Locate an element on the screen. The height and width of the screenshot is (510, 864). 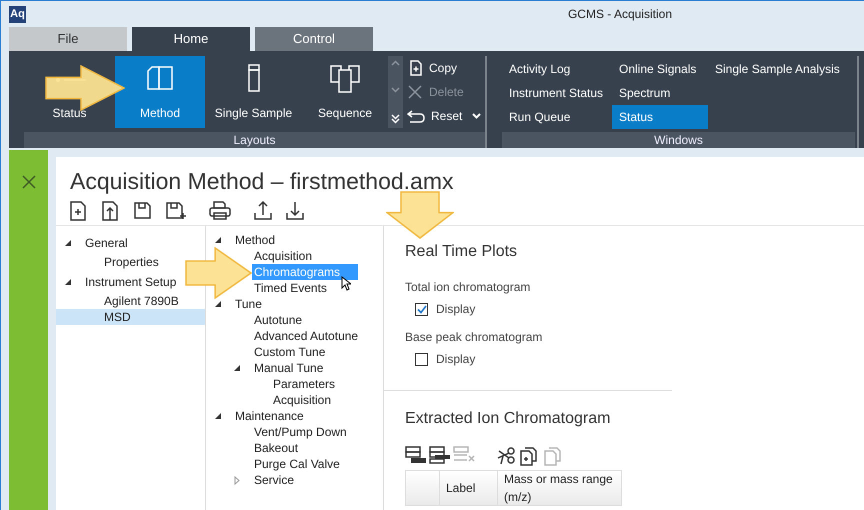
tree-item: Advanced Autotune is located at coordinates (306, 336).